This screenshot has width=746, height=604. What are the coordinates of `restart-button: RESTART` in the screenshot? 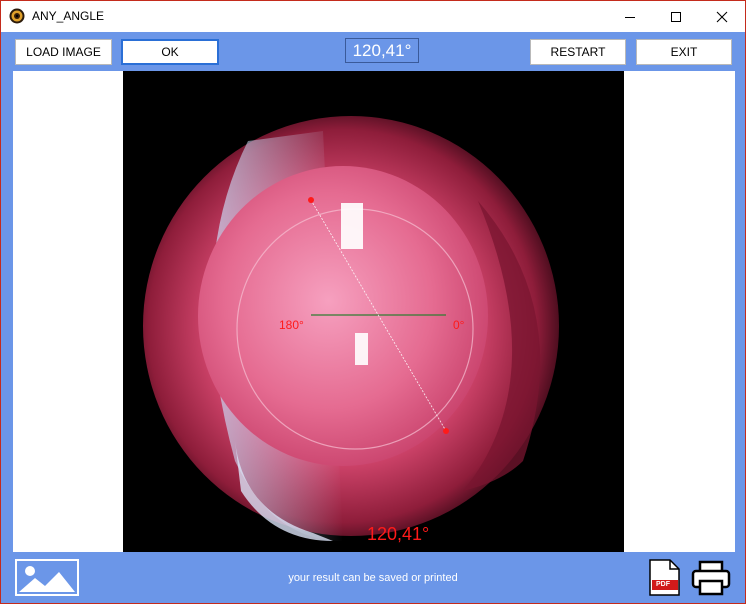 It's located at (578, 52).